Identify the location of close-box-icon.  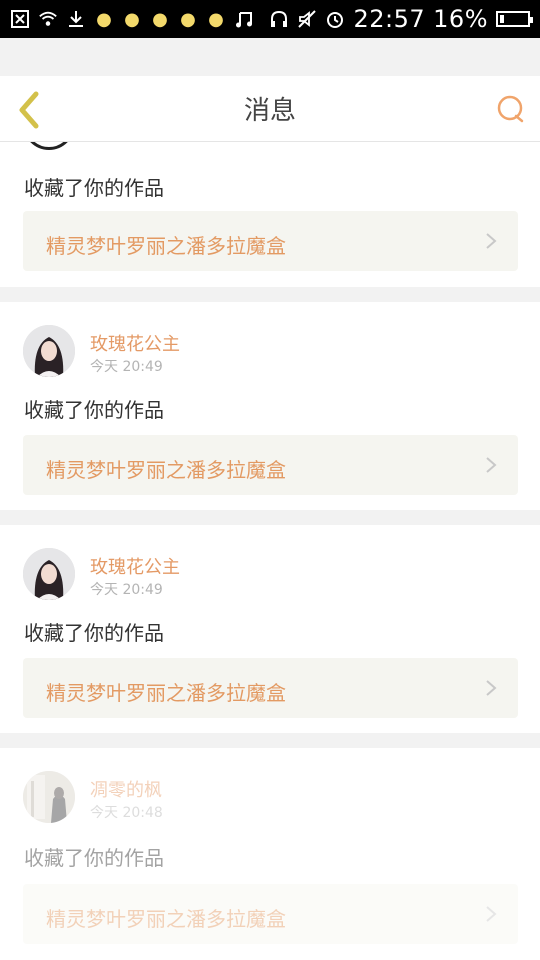
(20, 19).